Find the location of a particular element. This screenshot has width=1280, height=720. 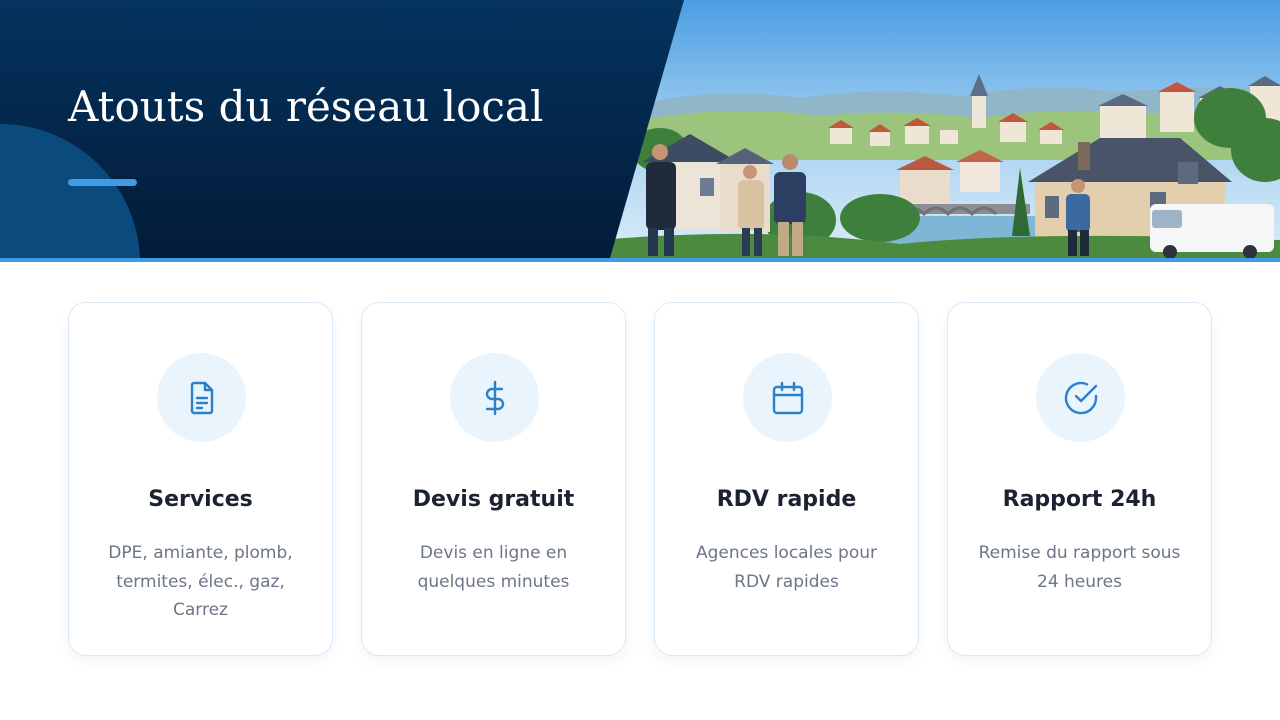

card-title: RDV rapide is located at coordinates (786, 499).